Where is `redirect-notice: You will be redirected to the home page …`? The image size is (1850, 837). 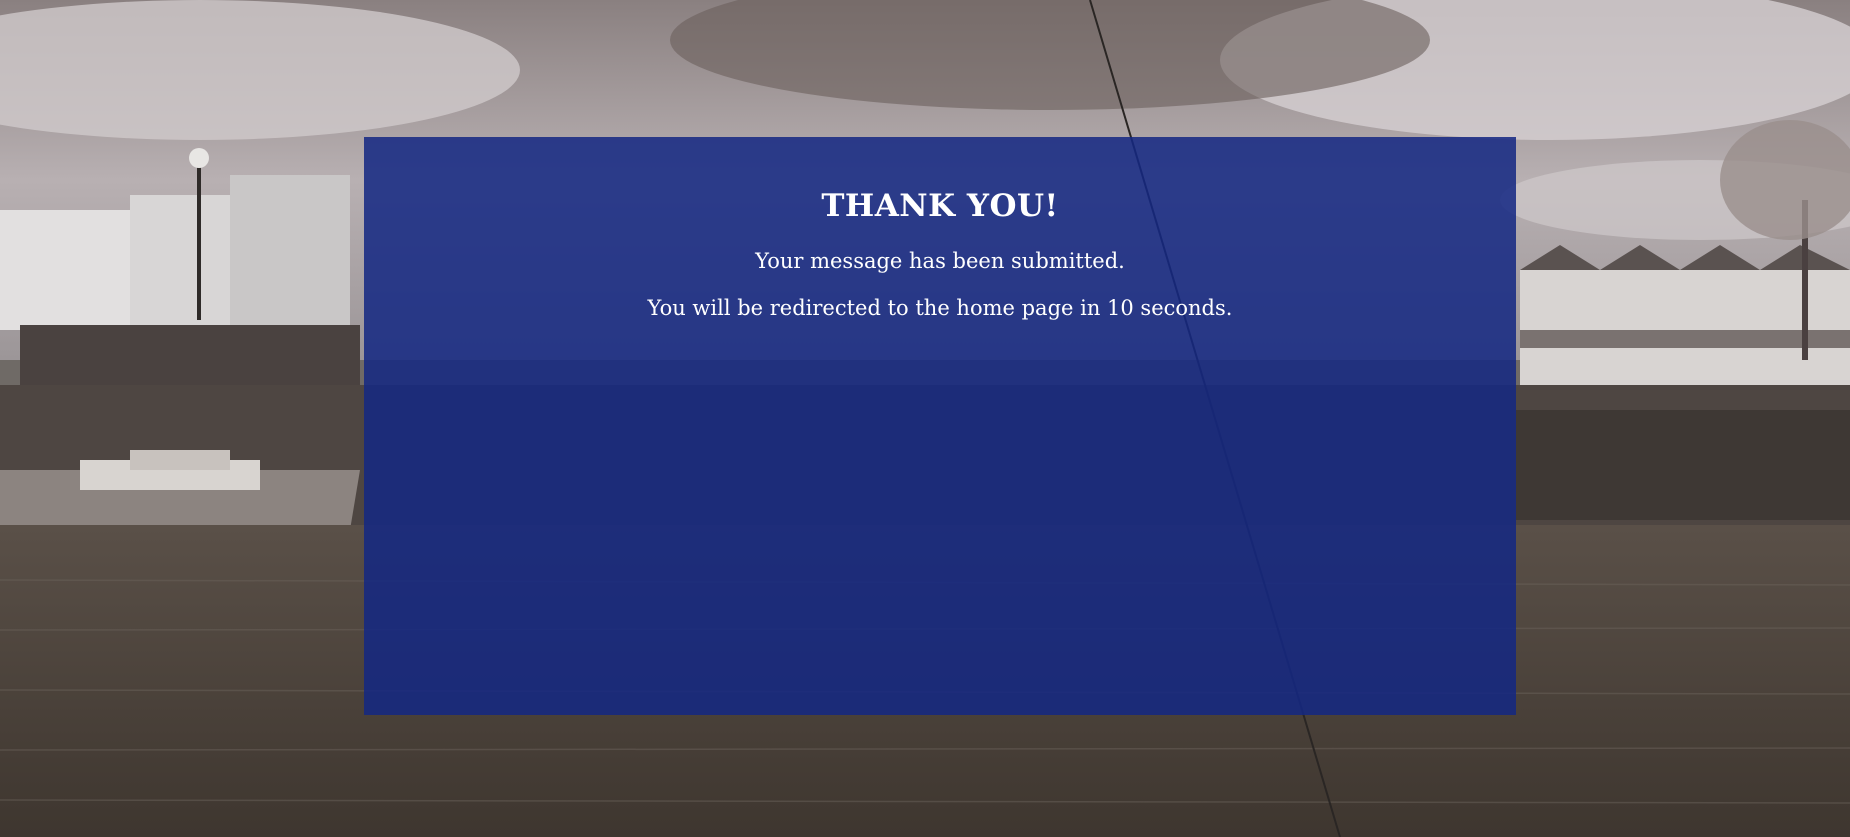 redirect-notice: You will be redirected to the home page … is located at coordinates (940, 308).